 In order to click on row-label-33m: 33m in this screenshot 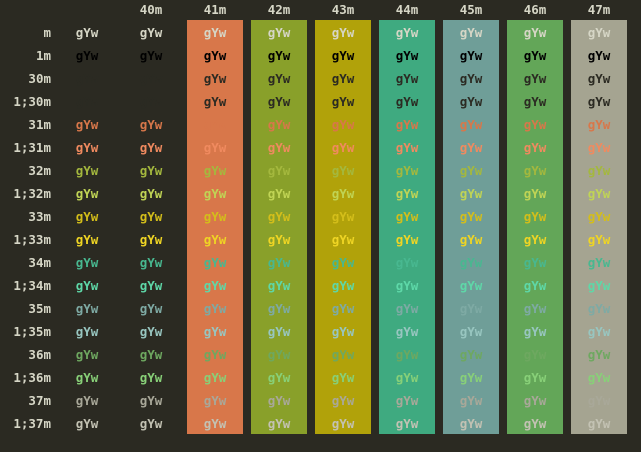, I will do `click(39, 216)`.